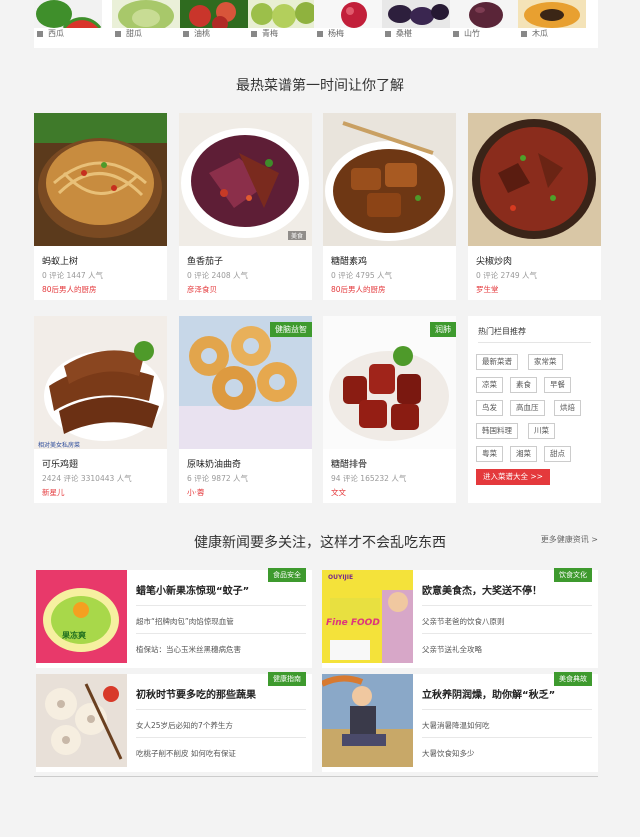 This screenshot has height=837, width=640. I want to click on news-link: 大暑消暑降温如何吃, so click(456, 725).